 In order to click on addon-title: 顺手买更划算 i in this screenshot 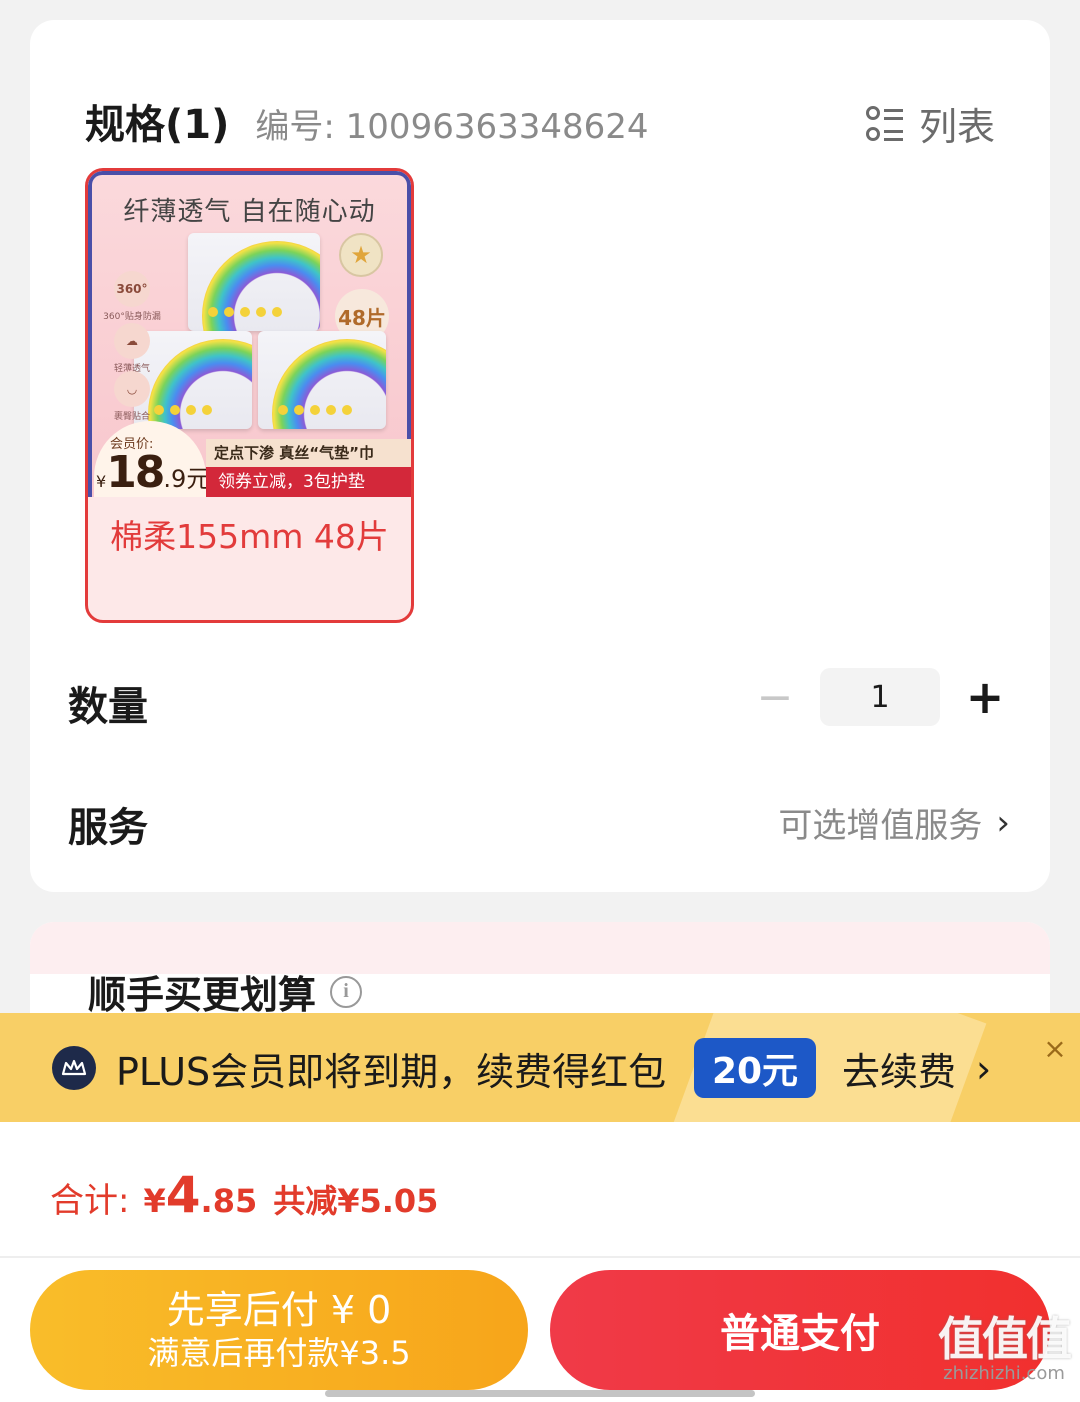, I will do `click(225, 991)`.